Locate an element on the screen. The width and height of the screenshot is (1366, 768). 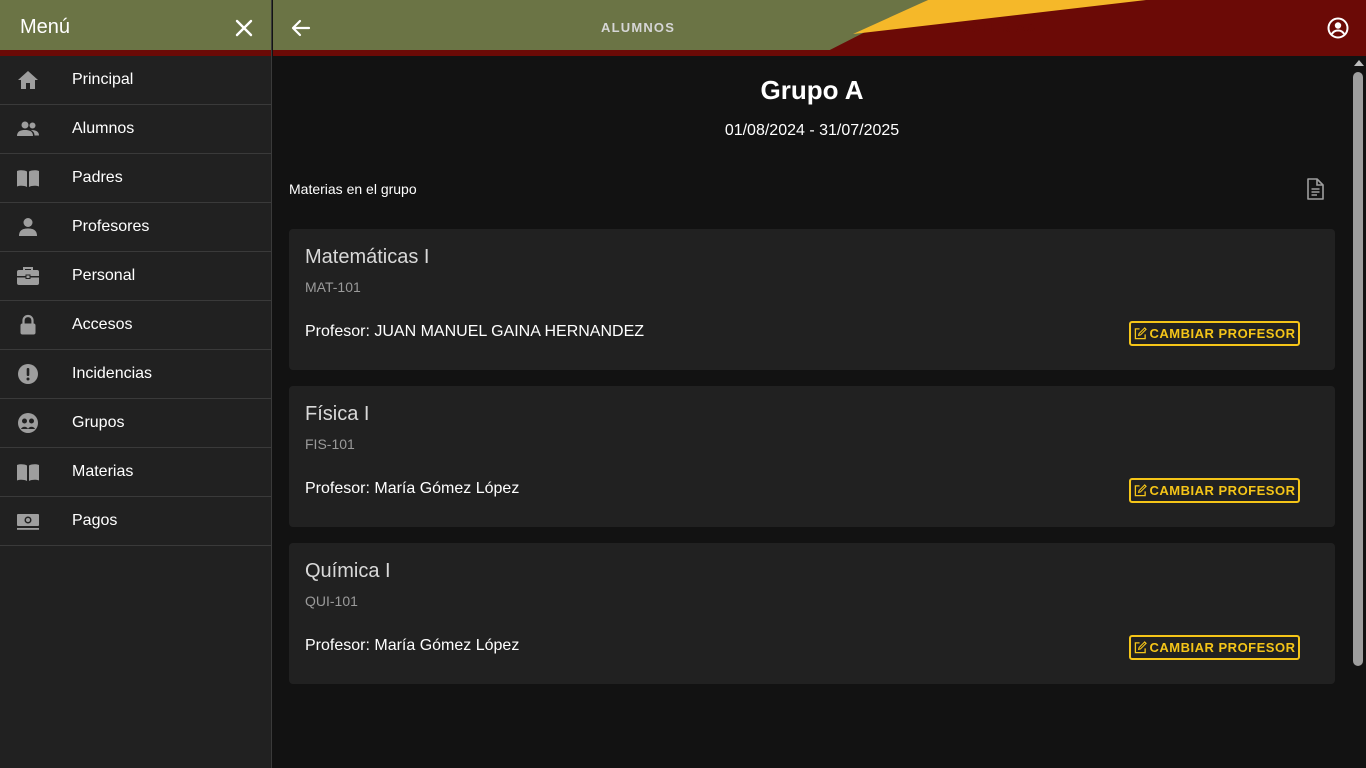
sidebar-item-label: Pagos is located at coordinates (95, 520).